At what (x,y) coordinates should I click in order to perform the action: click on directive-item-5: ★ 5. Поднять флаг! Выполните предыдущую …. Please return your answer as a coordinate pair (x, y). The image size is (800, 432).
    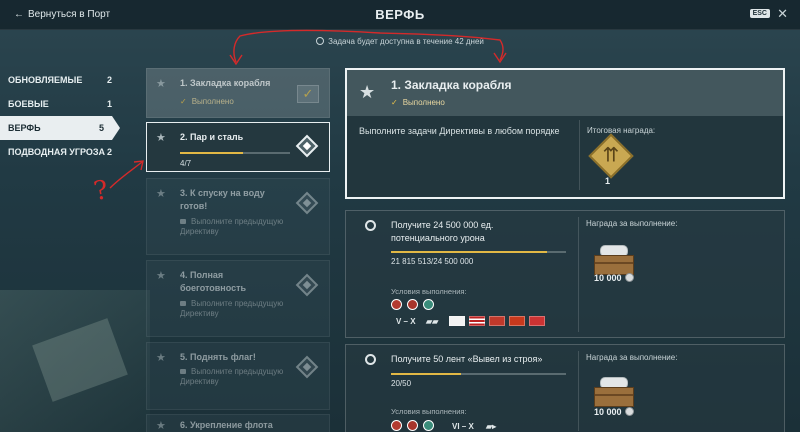
    Looking at the image, I should click on (238, 376).